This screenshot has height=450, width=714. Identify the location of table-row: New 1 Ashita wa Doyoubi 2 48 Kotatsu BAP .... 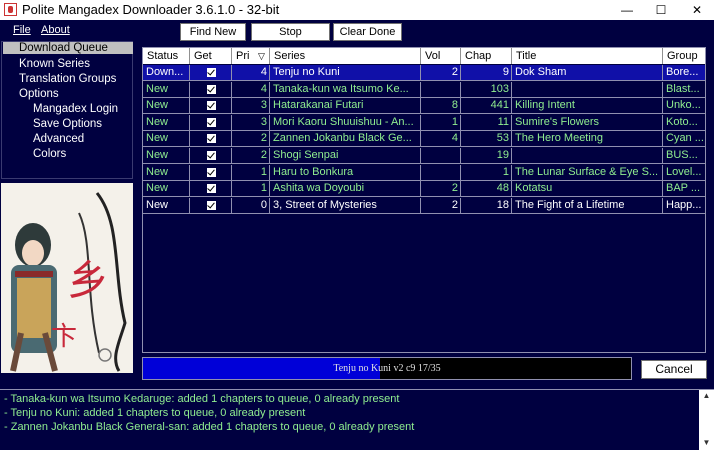
(424, 189).